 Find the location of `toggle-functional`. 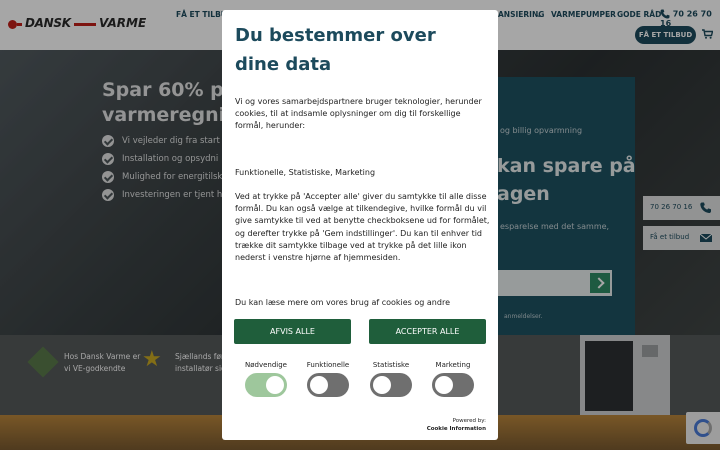

toggle-functional is located at coordinates (328, 385).